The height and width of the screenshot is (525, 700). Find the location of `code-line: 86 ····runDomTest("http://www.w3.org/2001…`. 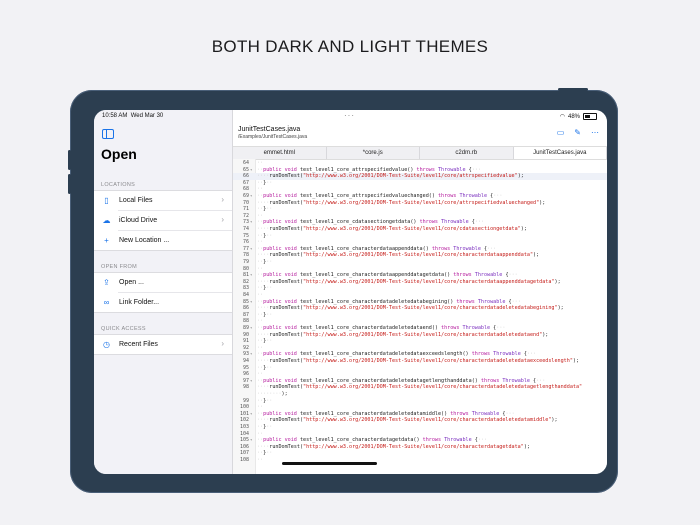

code-line: 86 ····runDomTest("http://www.w3.org/2001… is located at coordinates (420, 308).